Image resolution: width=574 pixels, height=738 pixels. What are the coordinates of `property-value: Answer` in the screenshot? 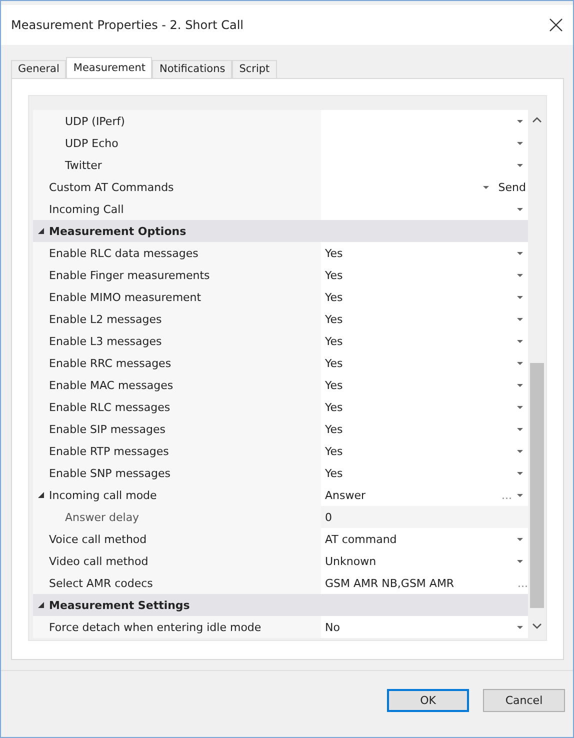 It's located at (411, 495).